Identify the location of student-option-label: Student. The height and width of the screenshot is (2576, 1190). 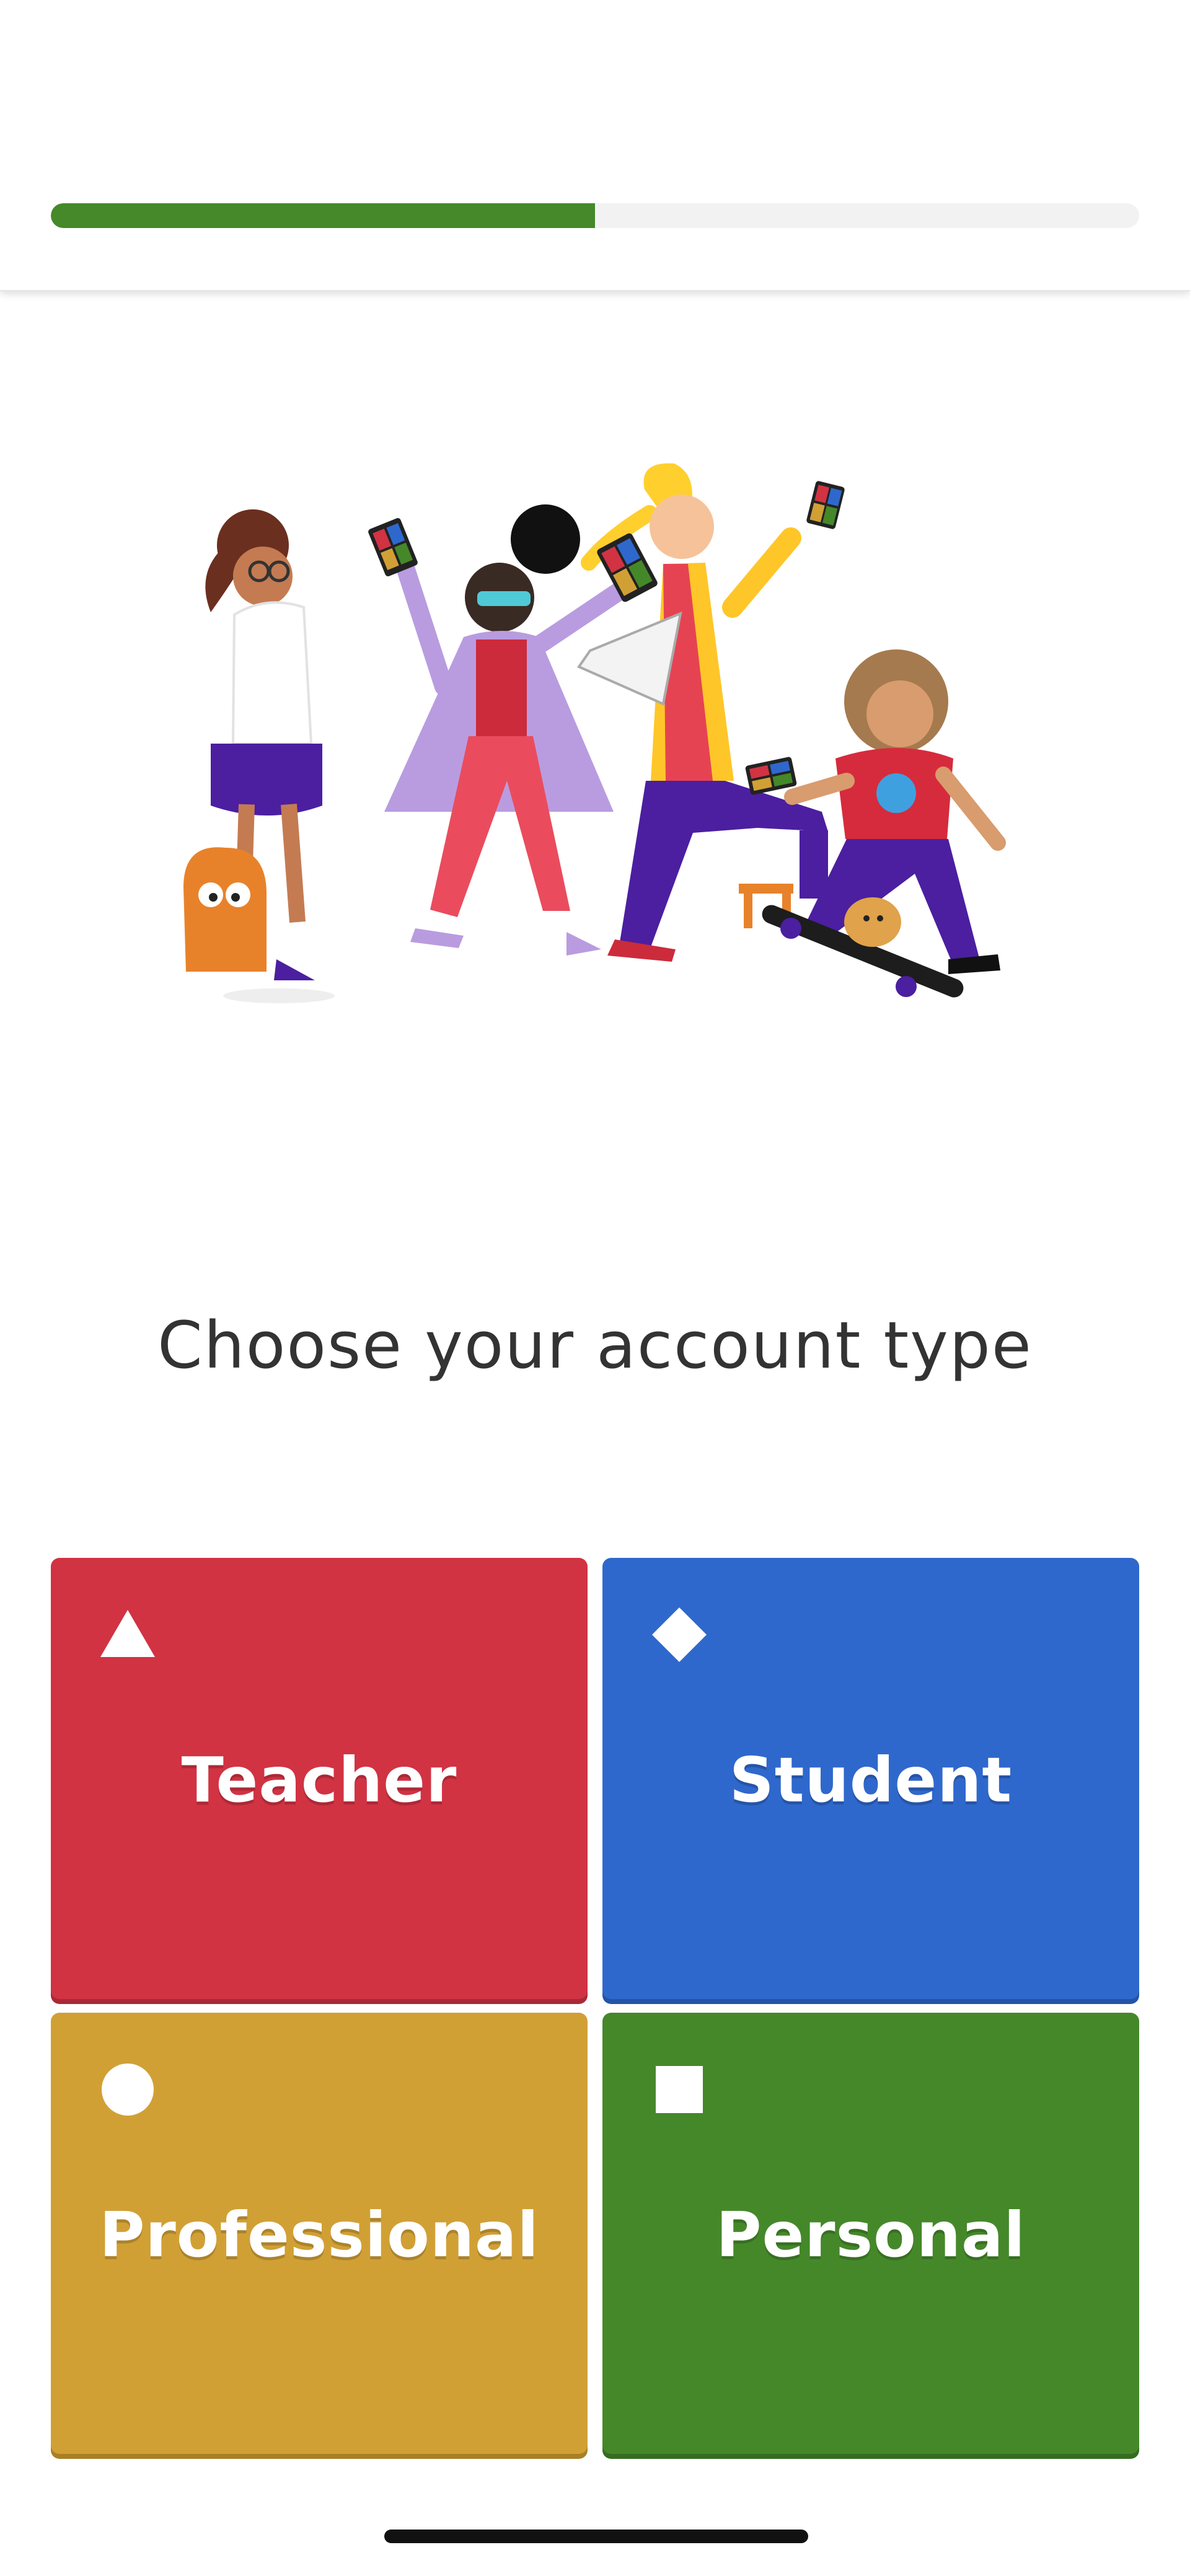
(871, 1780).